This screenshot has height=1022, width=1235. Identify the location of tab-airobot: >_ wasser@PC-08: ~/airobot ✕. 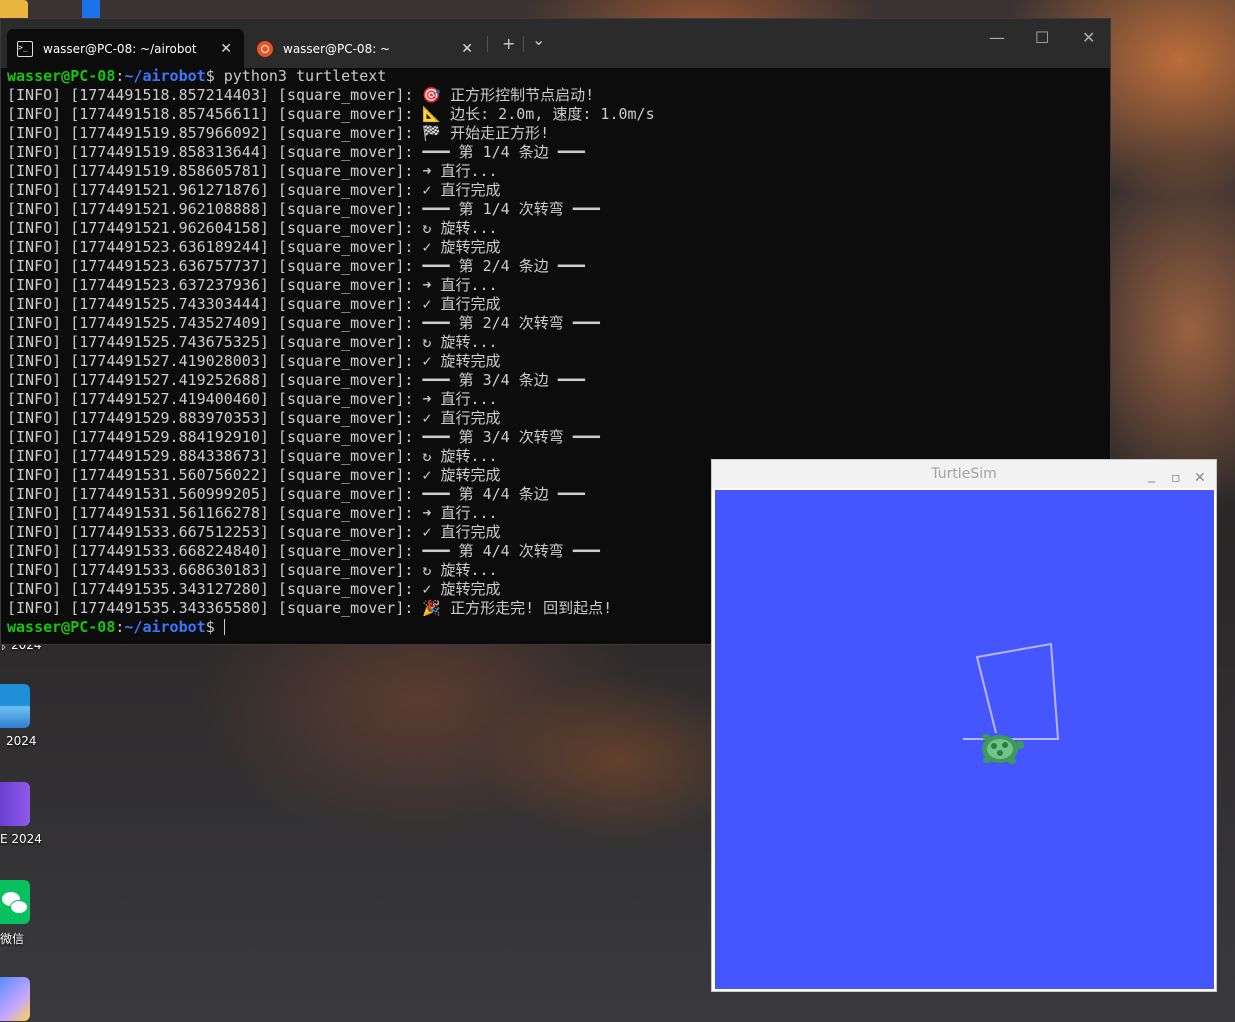
(125, 48).